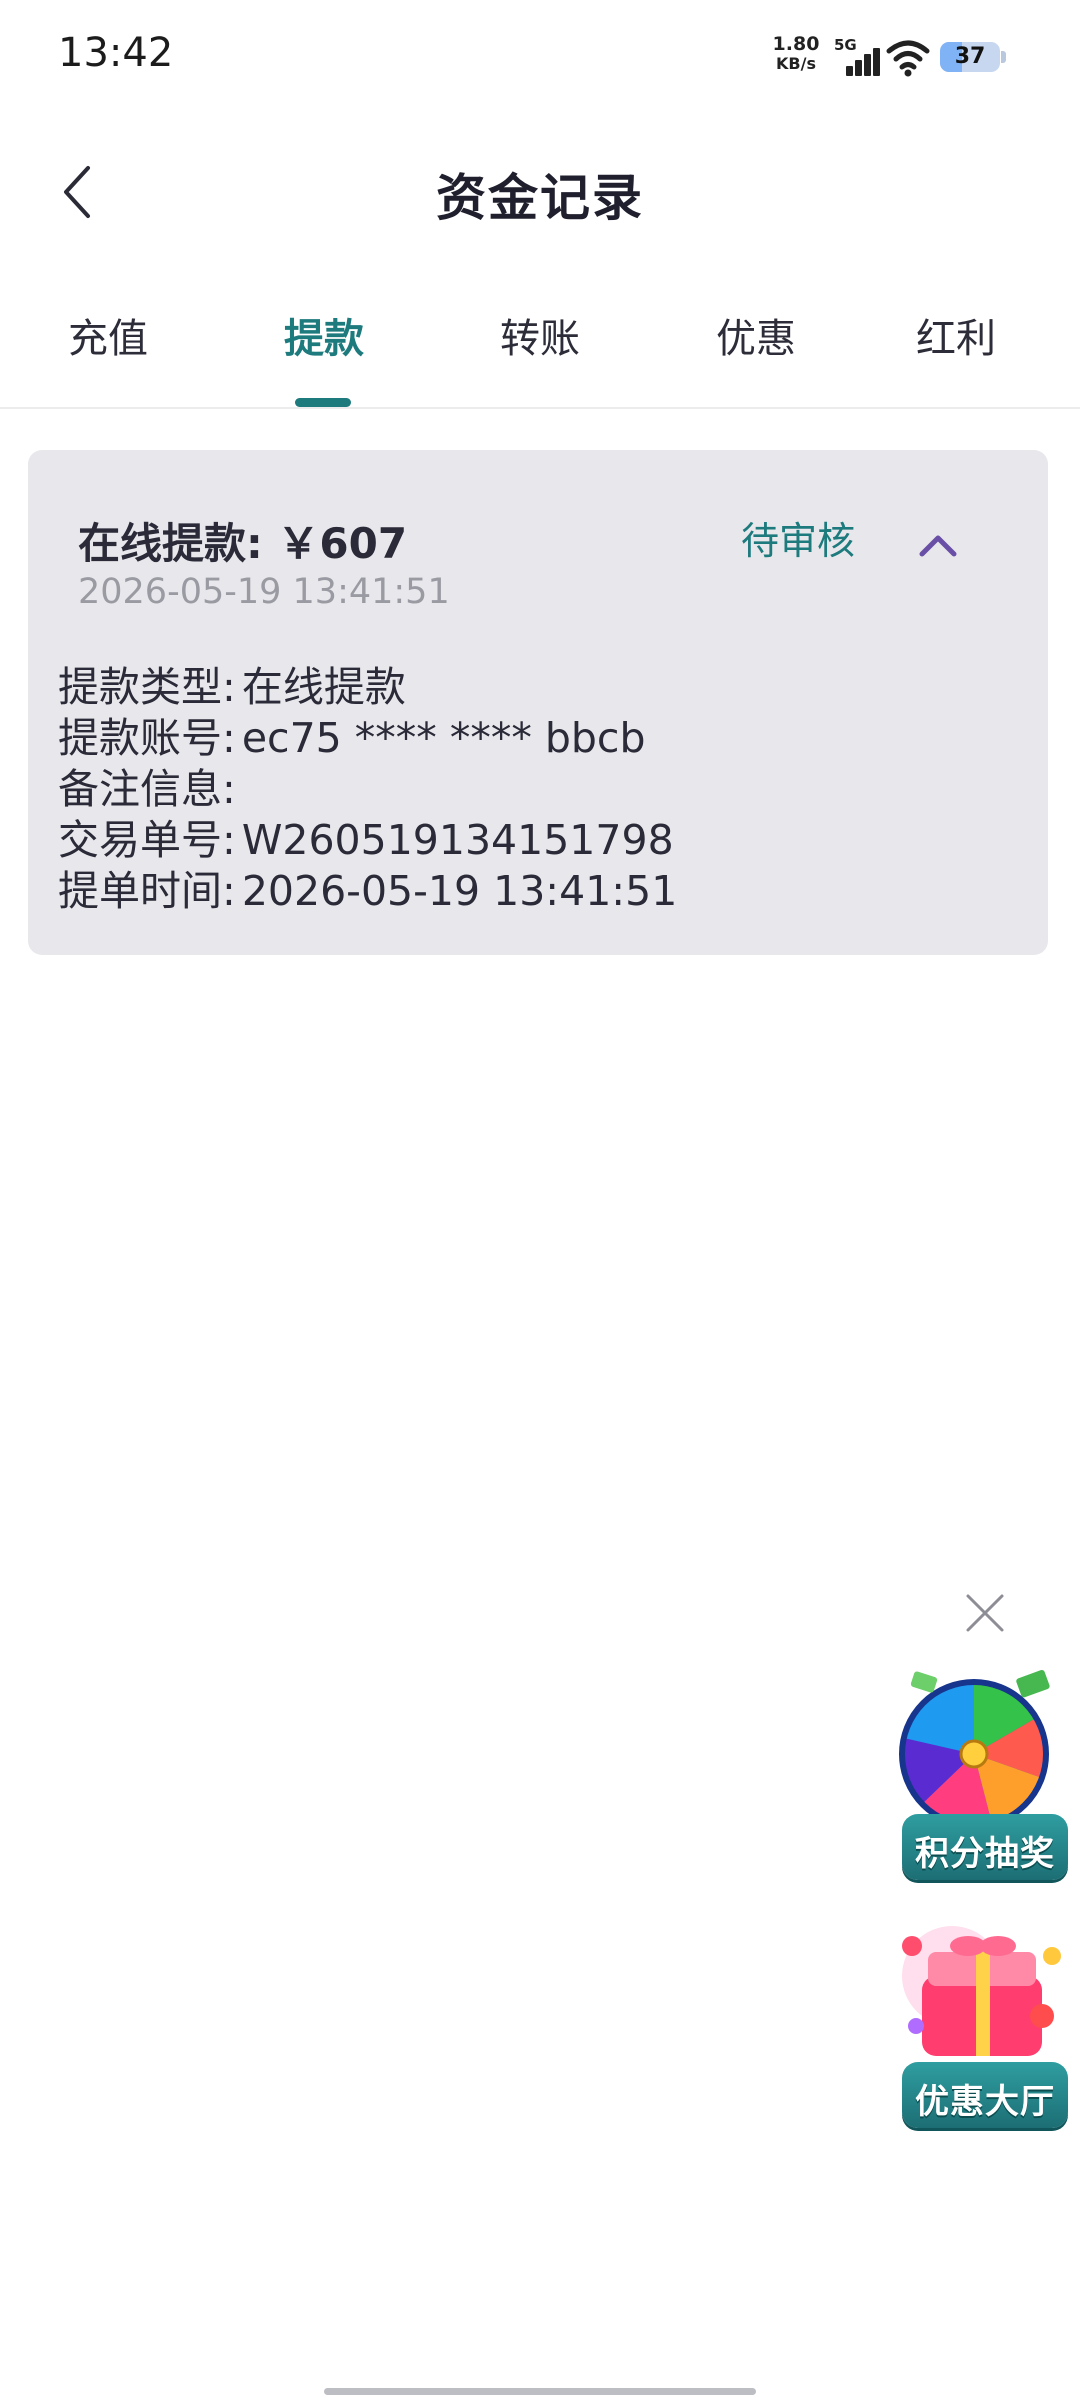 The width and height of the screenshot is (1080, 2400). What do you see at coordinates (116, 53) in the screenshot?
I see `status-time: 13:42` at bounding box center [116, 53].